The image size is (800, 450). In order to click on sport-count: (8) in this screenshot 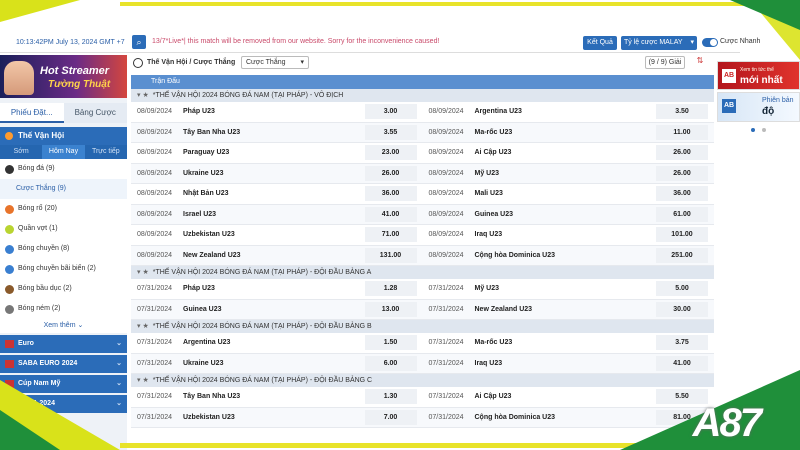, I will do `click(65, 248)`.